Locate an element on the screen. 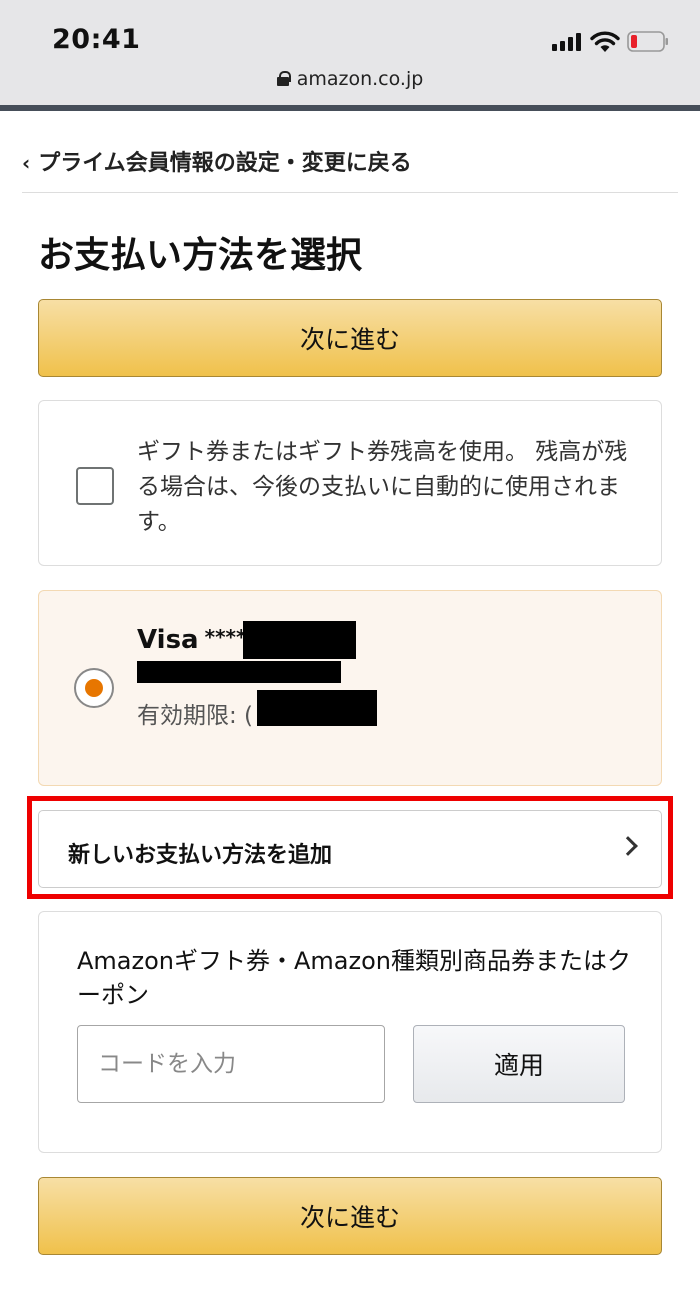 The width and height of the screenshot is (700, 1292). apply-button: 適用 is located at coordinates (519, 1064).